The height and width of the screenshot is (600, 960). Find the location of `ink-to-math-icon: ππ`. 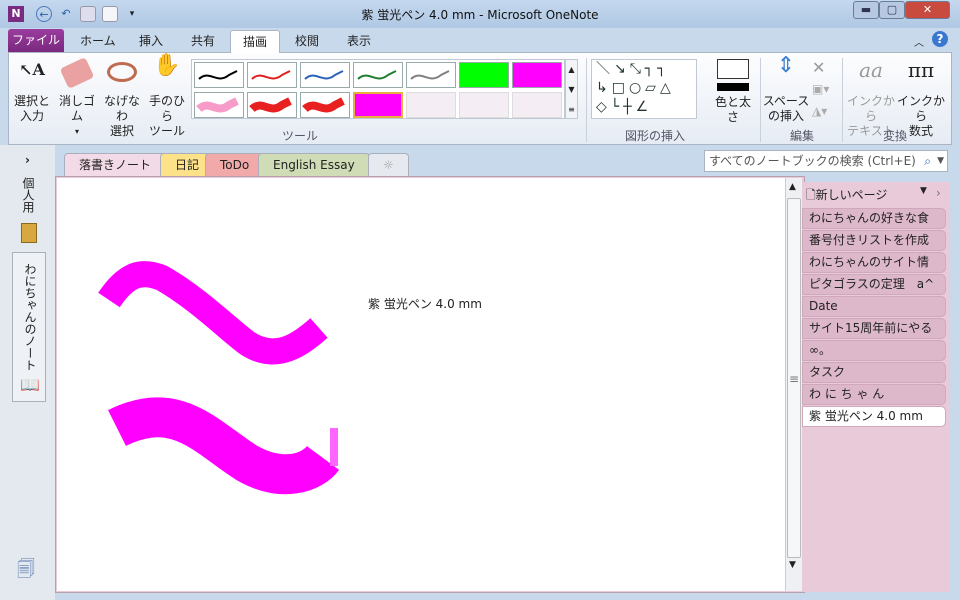

ink-to-math-icon: ππ is located at coordinates (921, 70).